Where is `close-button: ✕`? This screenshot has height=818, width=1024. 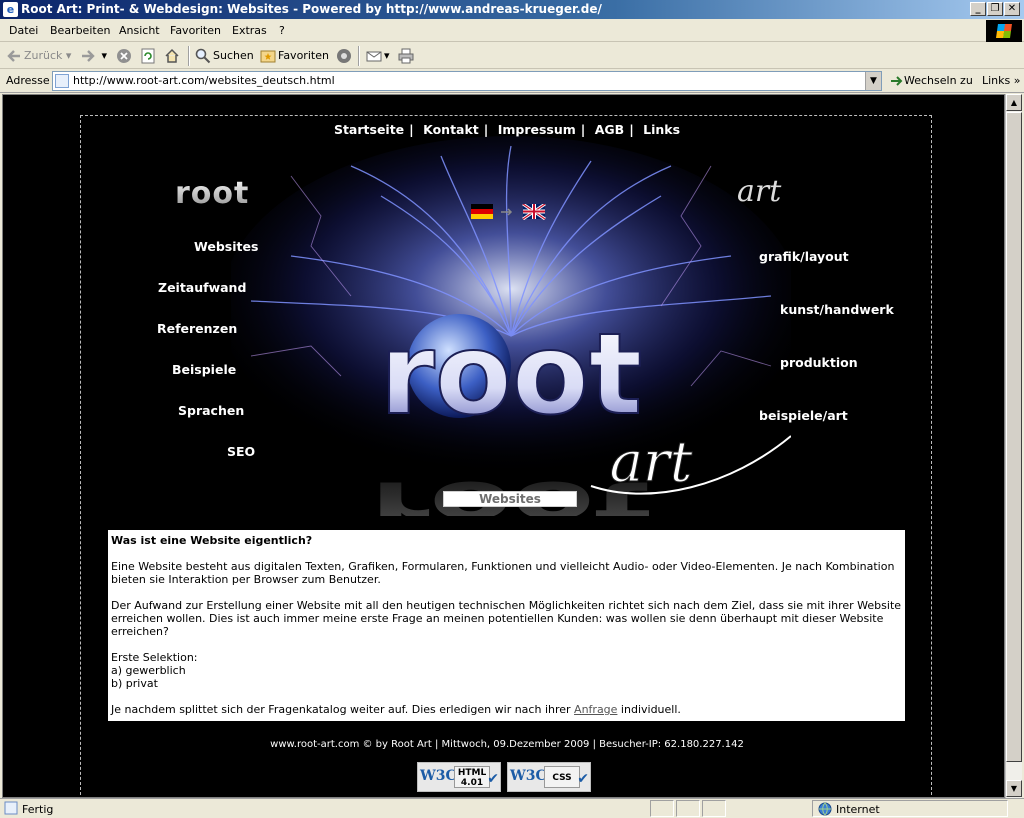 close-button: ✕ is located at coordinates (1012, 9).